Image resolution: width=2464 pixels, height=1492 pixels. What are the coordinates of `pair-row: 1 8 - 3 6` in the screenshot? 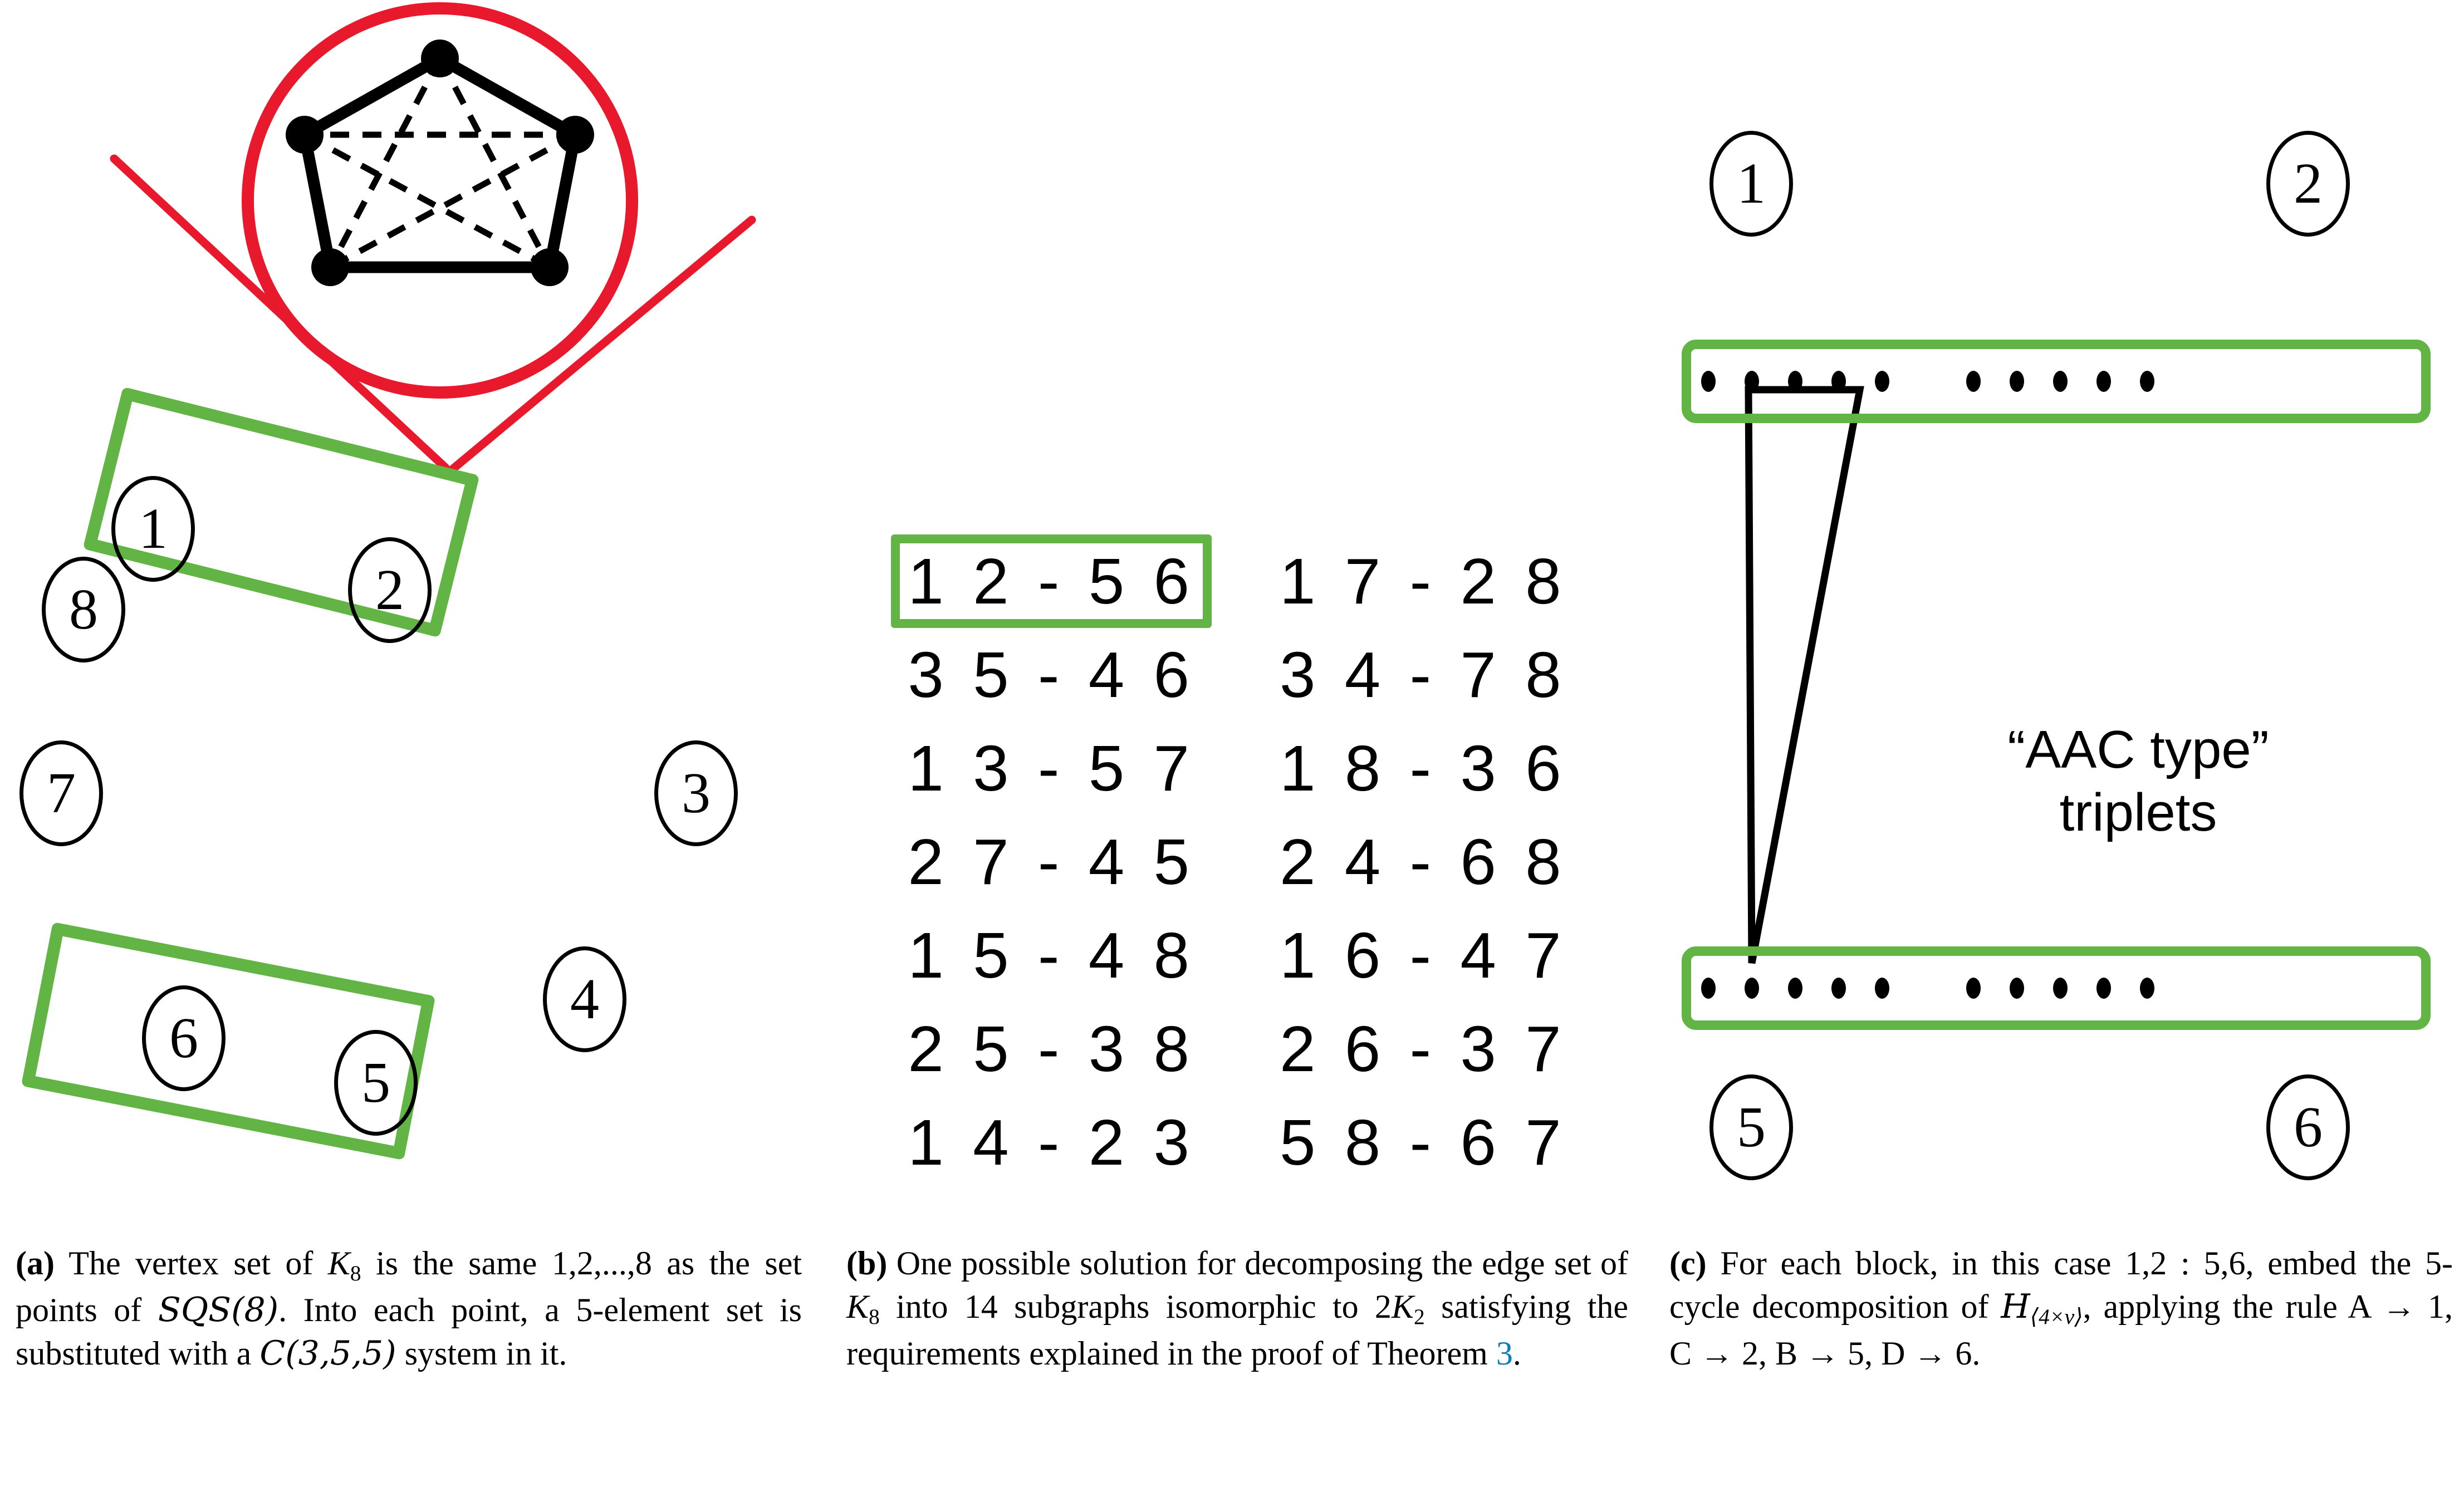 It's located at (1423, 769).